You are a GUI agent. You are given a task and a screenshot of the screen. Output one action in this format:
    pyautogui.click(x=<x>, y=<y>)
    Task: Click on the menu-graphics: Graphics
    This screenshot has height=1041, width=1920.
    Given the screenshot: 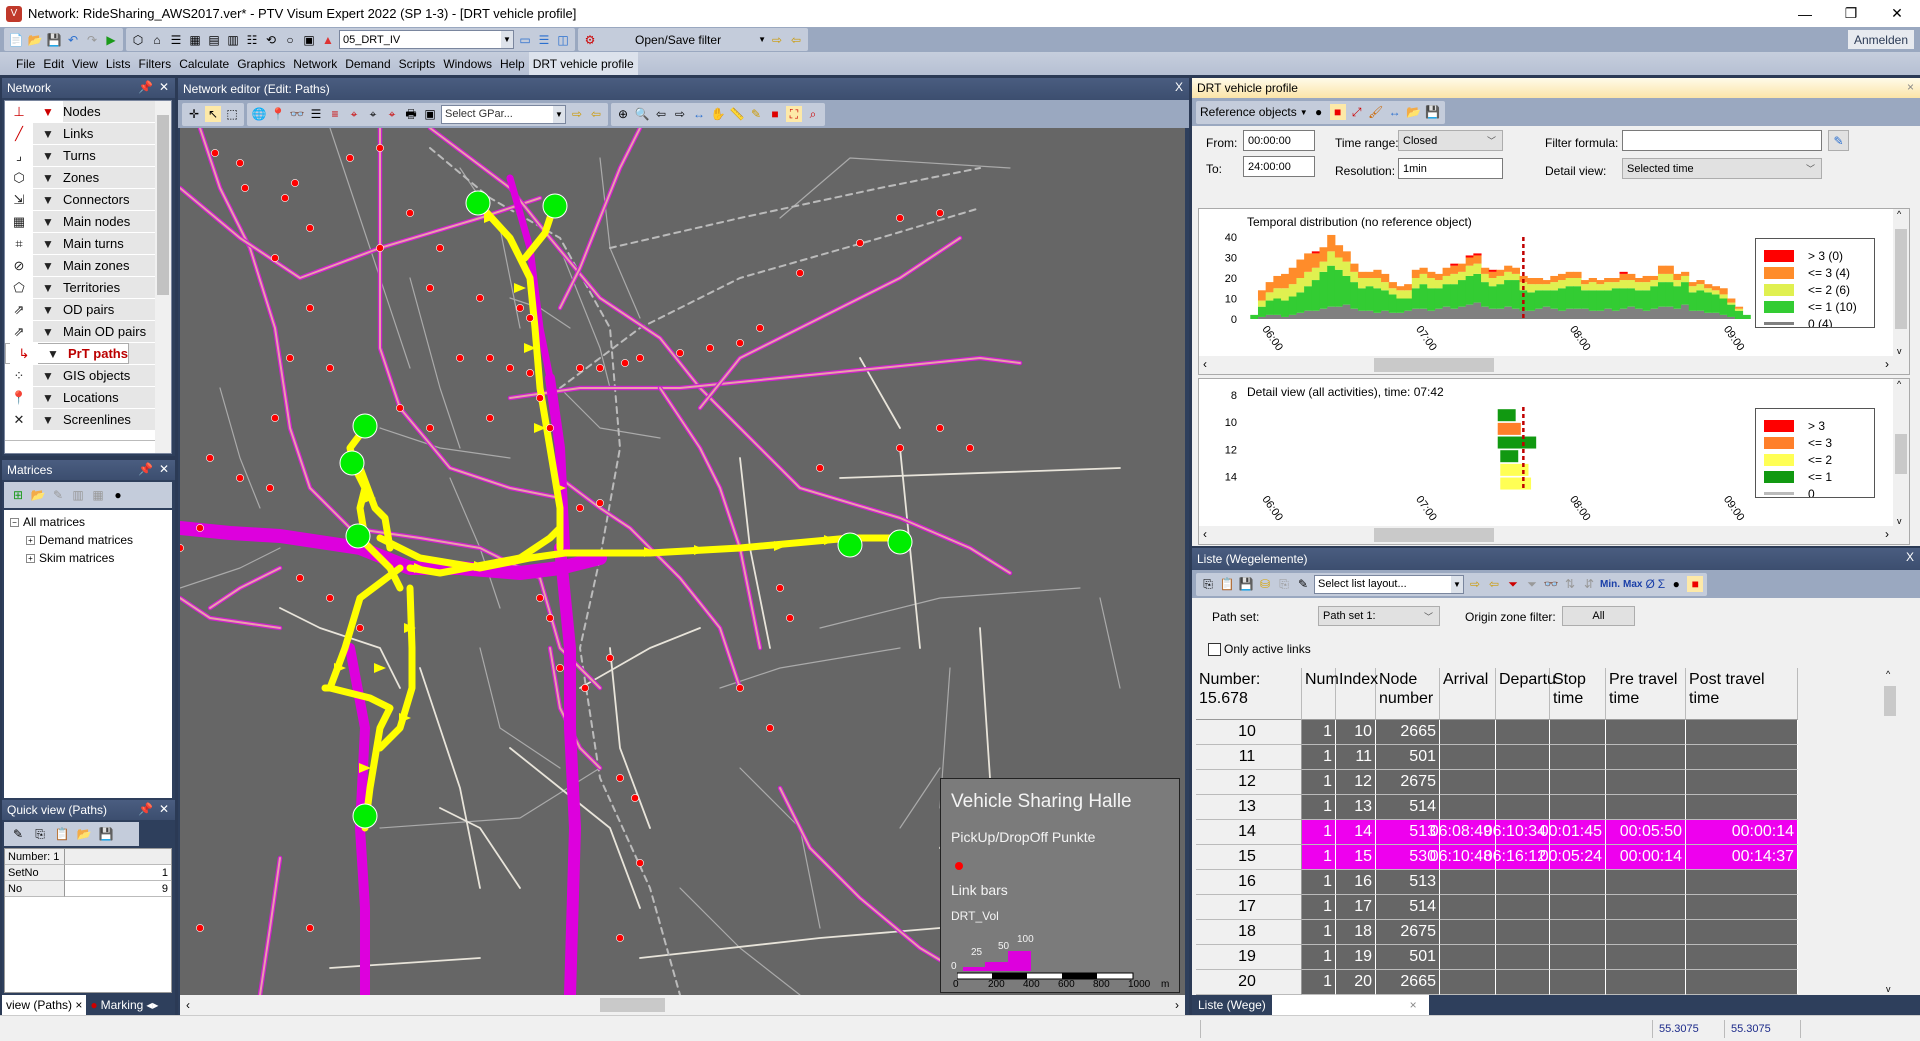 What is the action you would take?
    pyautogui.click(x=261, y=63)
    